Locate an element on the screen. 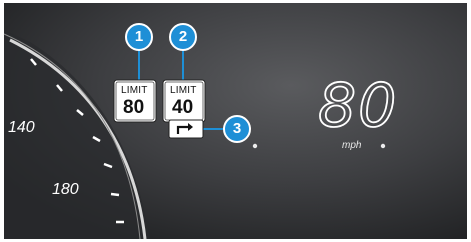  speed-limit-sign-2-value: 40 is located at coordinates (183, 107).